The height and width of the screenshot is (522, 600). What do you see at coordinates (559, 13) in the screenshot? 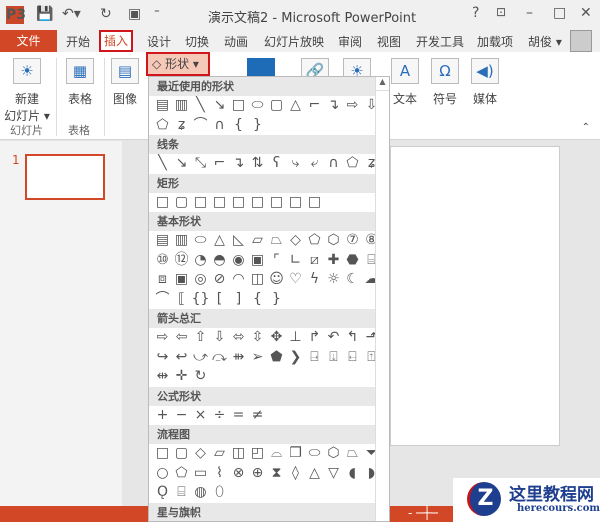
I see `maximize-button: □` at bounding box center [559, 13].